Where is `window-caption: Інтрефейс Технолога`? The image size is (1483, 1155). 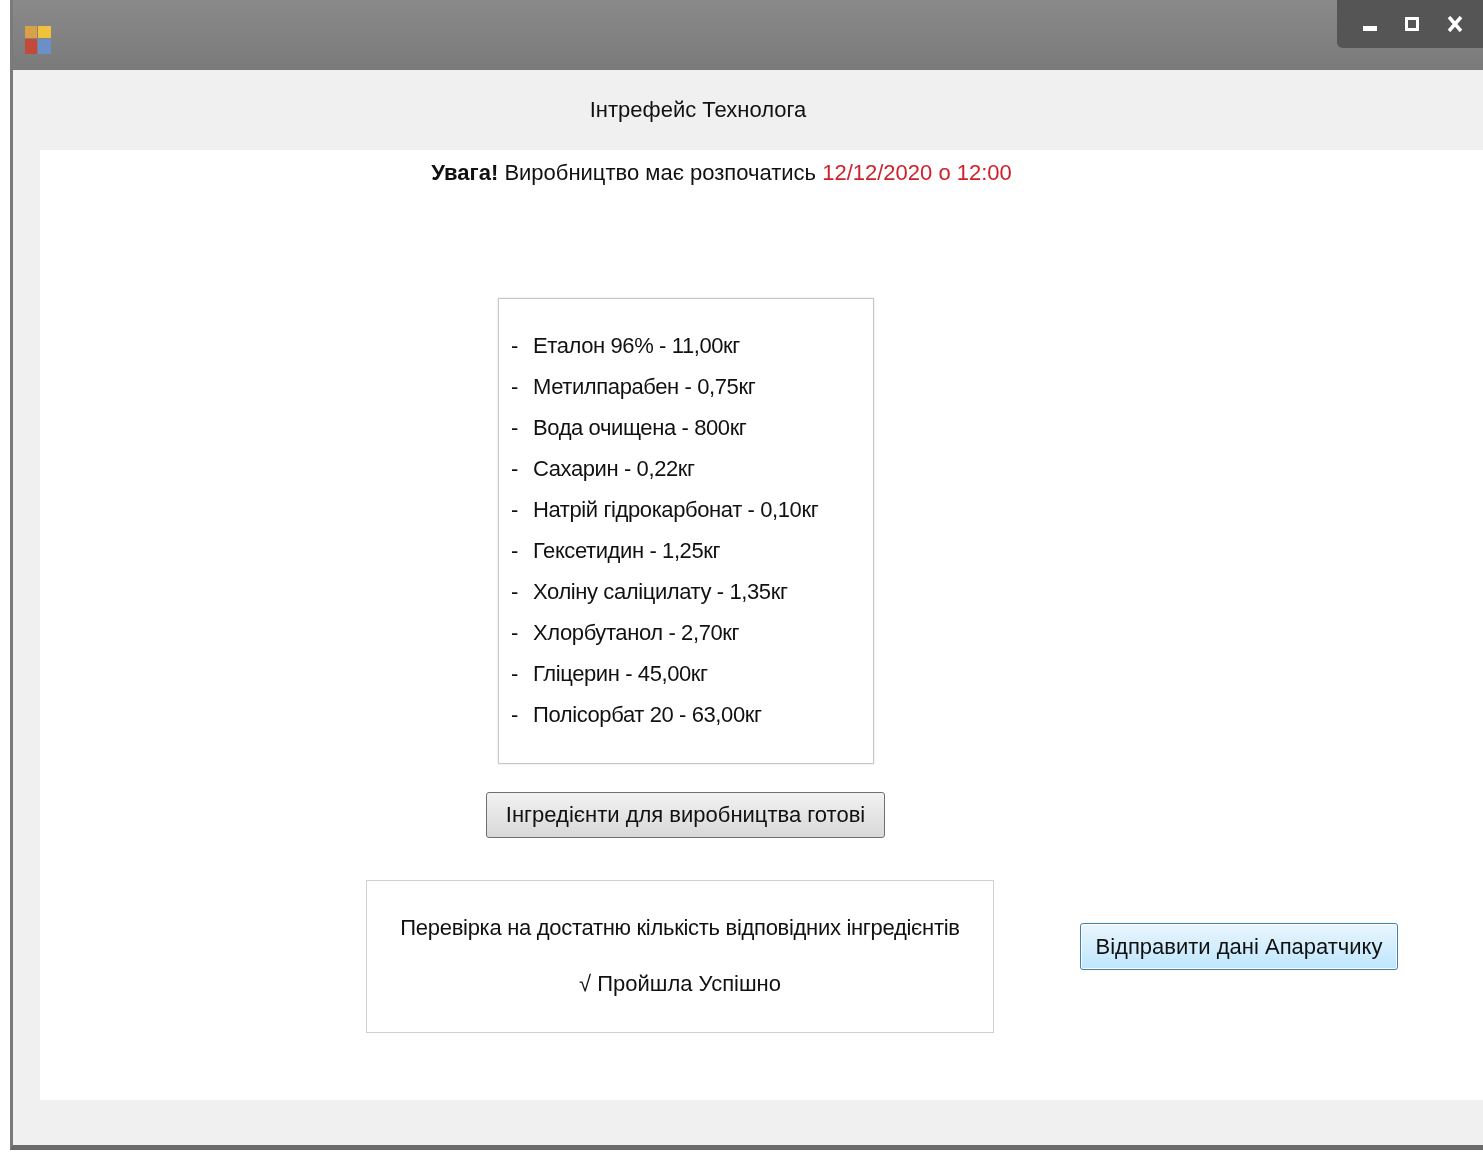
window-caption: Інтрефейс Технолога is located at coordinates (698, 110).